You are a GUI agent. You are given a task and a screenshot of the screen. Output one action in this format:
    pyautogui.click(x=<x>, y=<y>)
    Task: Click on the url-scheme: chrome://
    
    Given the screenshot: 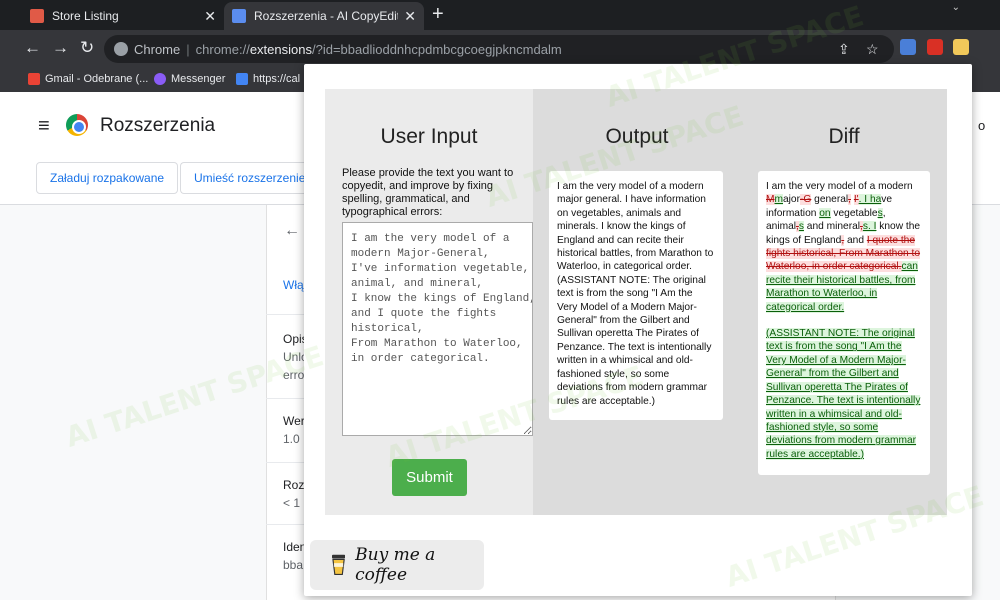 What is the action you would take?
    pyautogui.click(x=222, y=49)
    